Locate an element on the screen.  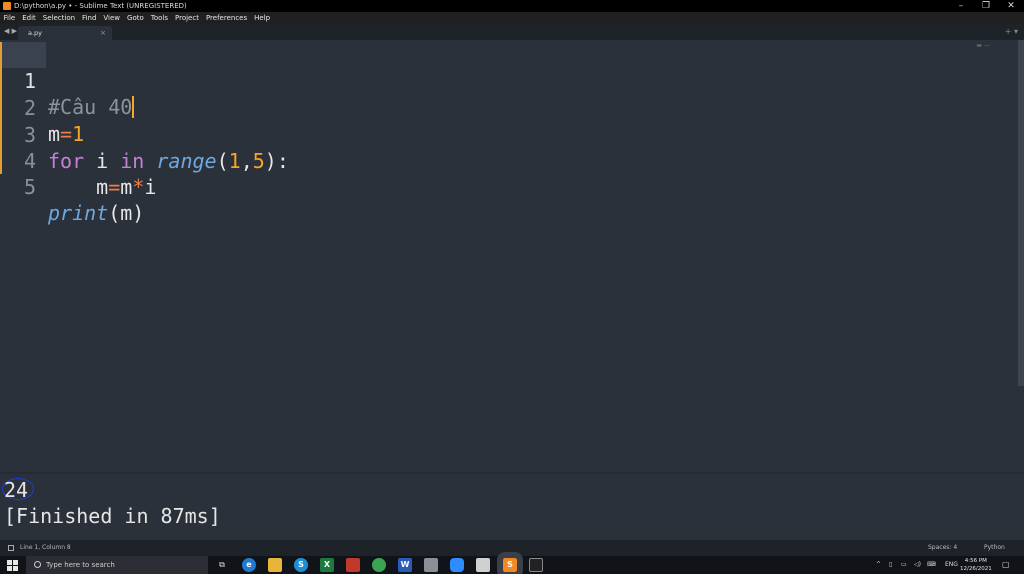
language-indicator: ENG is located at coordinates (951, 565).